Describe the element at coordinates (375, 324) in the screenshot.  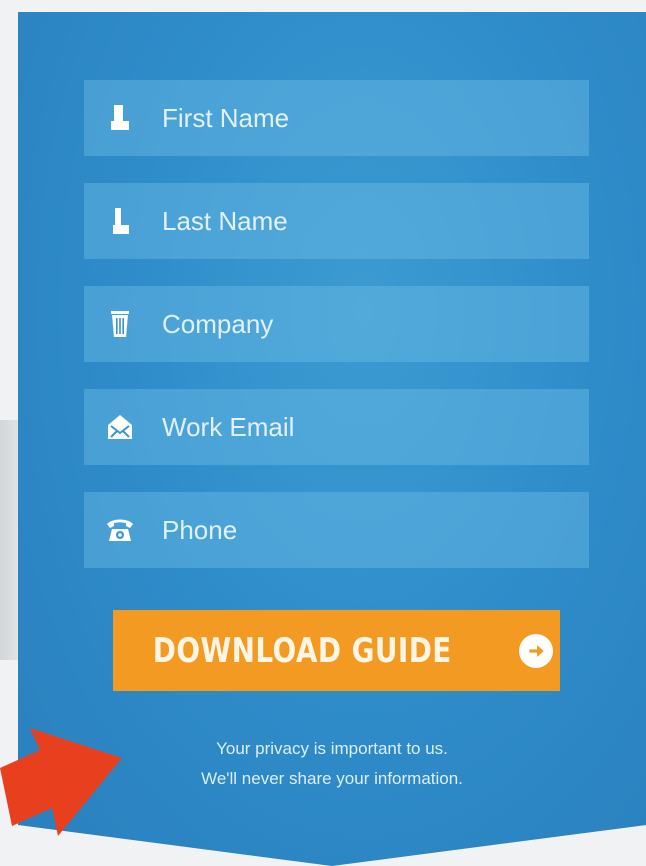
I see `company-input` at that location.